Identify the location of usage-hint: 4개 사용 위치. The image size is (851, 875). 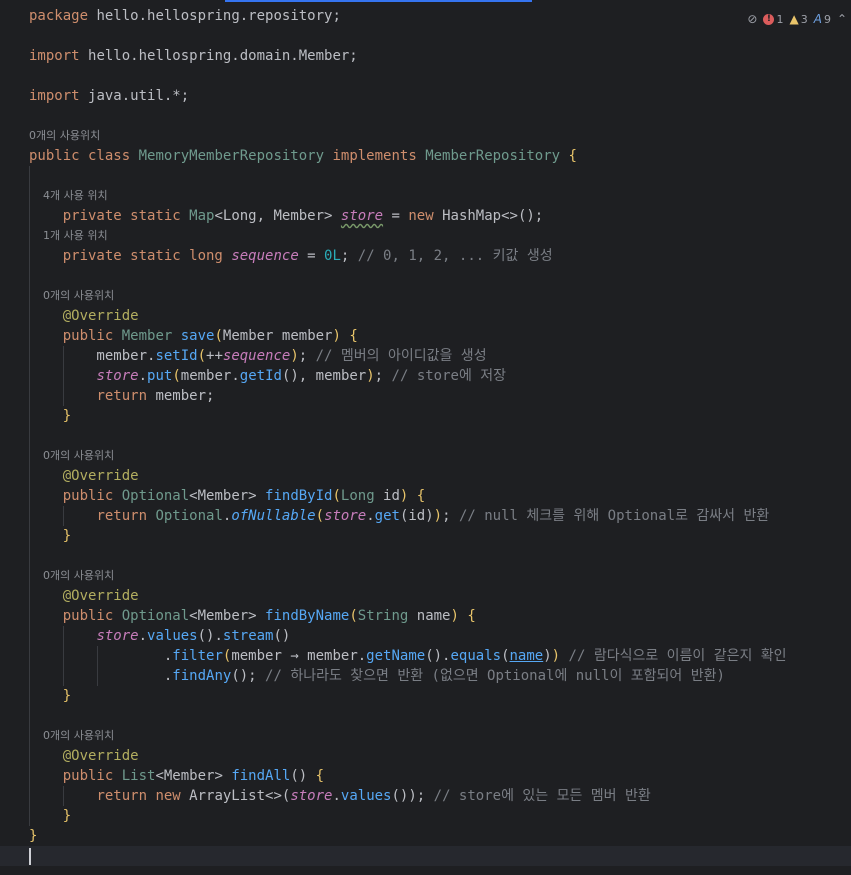
(440, 196).